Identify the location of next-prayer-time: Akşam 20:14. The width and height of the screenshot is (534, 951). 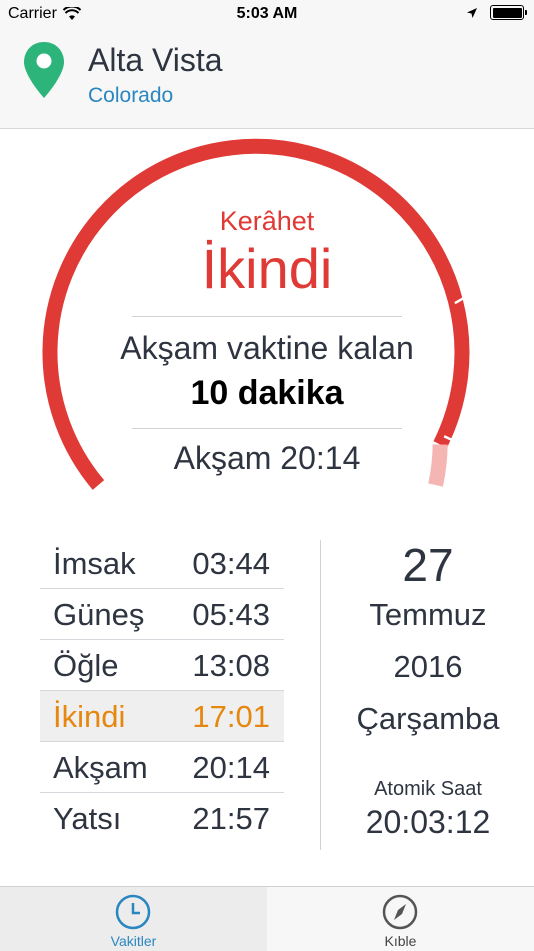
(267, 458).